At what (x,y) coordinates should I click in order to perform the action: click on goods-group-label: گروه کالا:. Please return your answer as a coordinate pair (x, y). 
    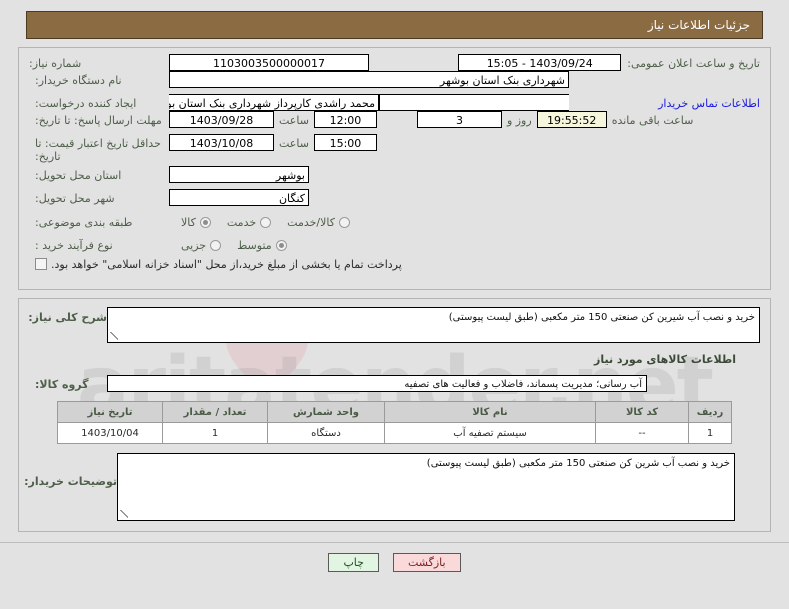
    Looking at the image, I should click on (62, 384).